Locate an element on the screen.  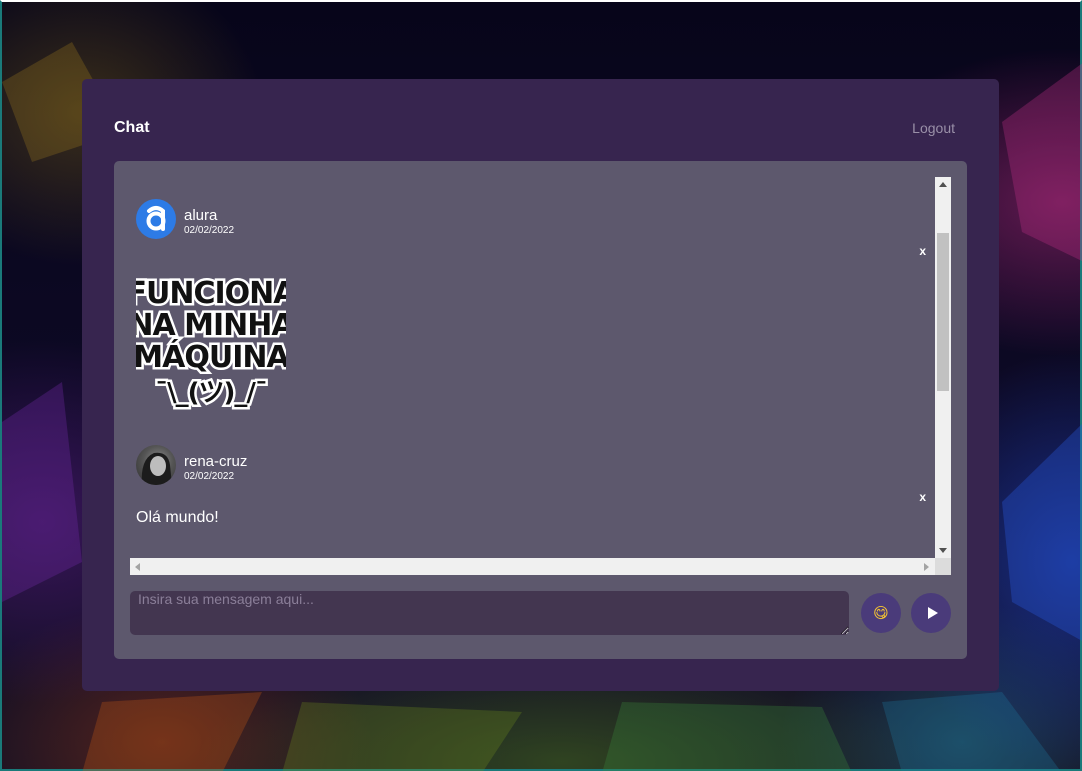
horizontal-scrollbar is located at coordinates (532, 566).